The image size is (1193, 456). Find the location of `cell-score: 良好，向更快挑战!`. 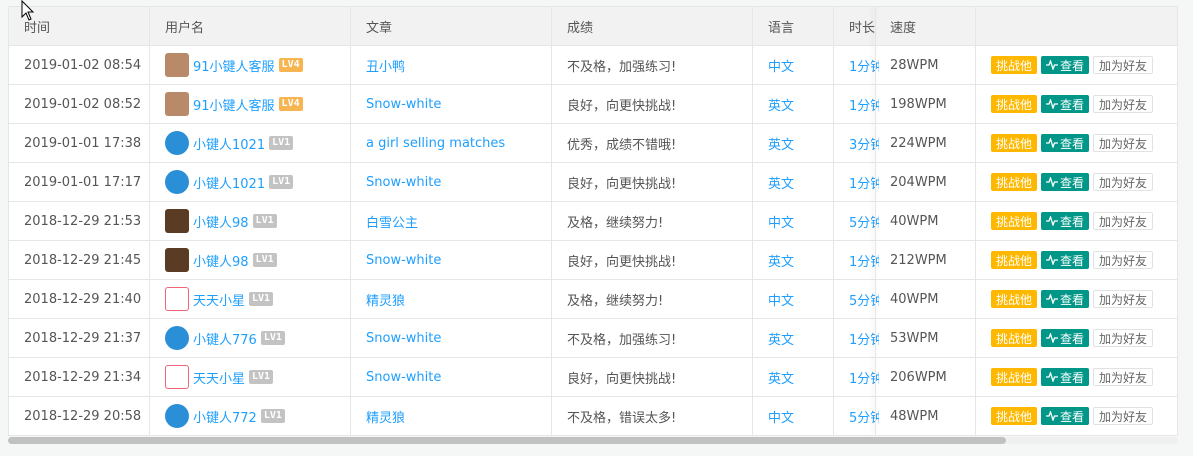

cell-score: 良好，向更快挑战! is located at coordinates (652, 104).